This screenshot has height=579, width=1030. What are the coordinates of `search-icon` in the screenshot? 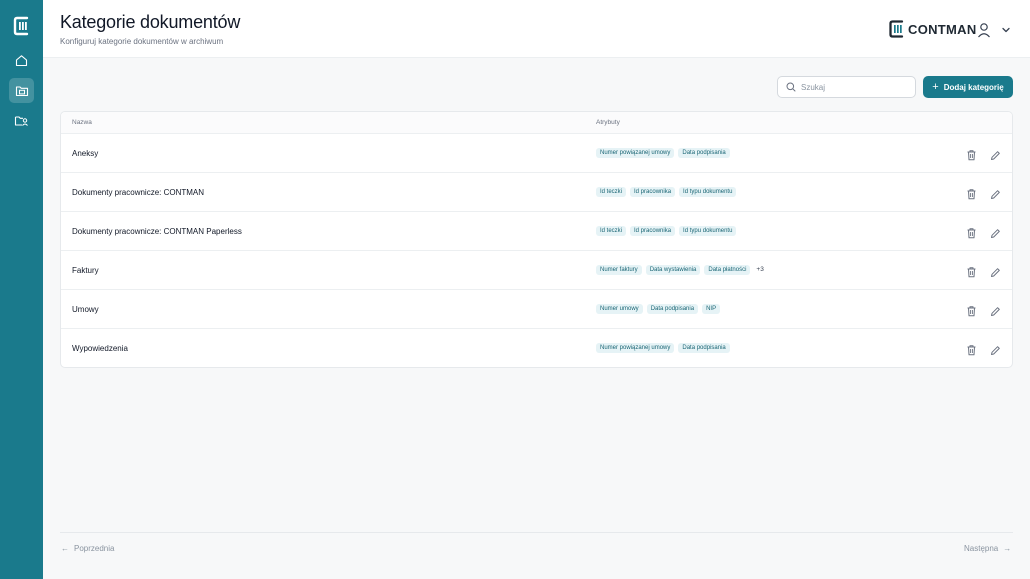 It's located at (791, 87).